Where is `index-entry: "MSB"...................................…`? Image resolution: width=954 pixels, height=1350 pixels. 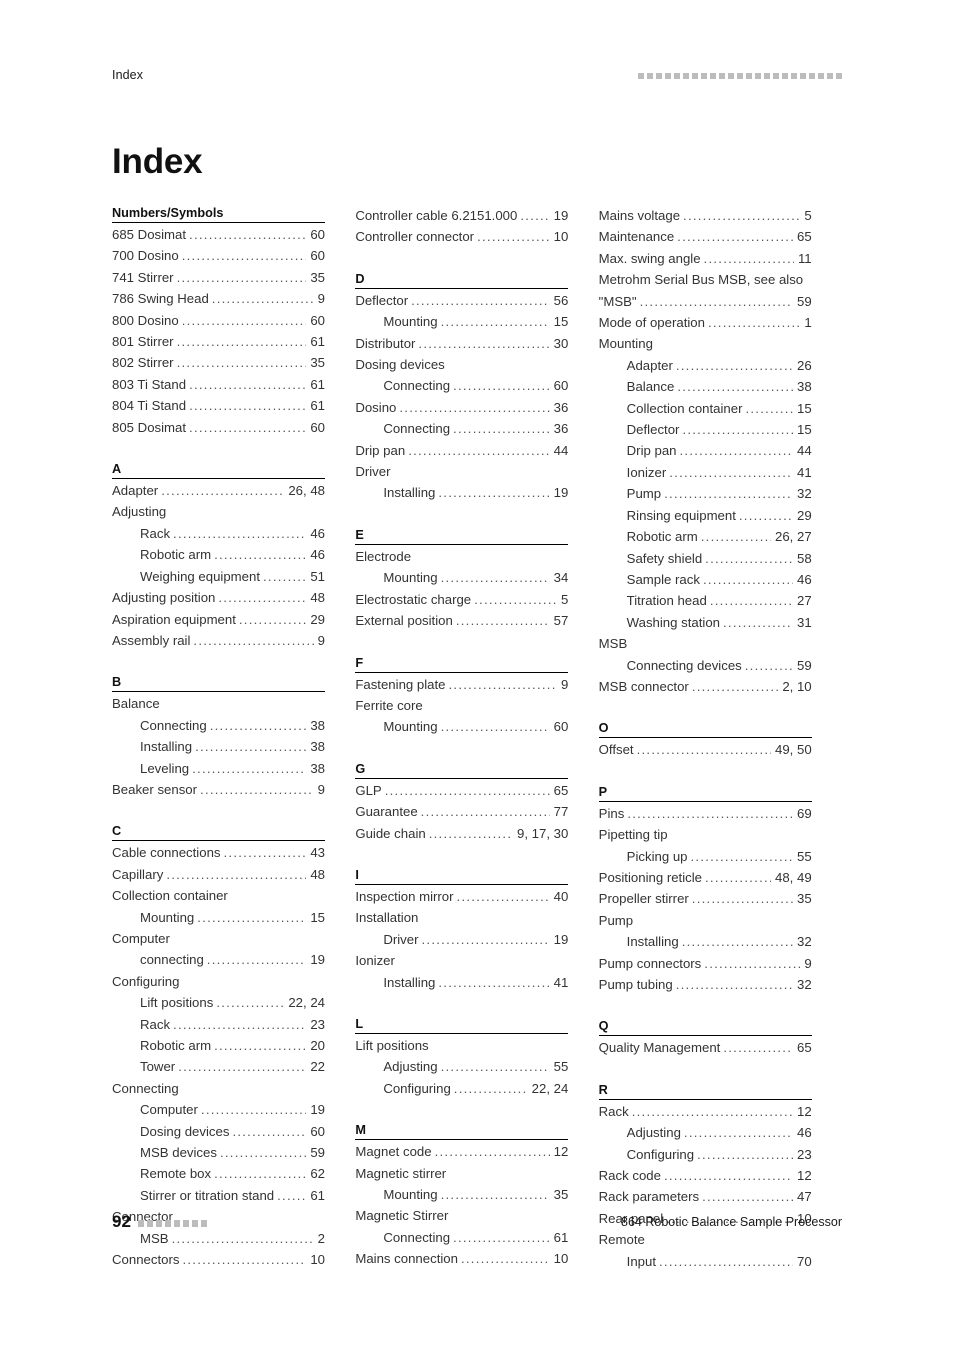
index-entry: "MSB"...................................… is located at coordinates (705, 301).